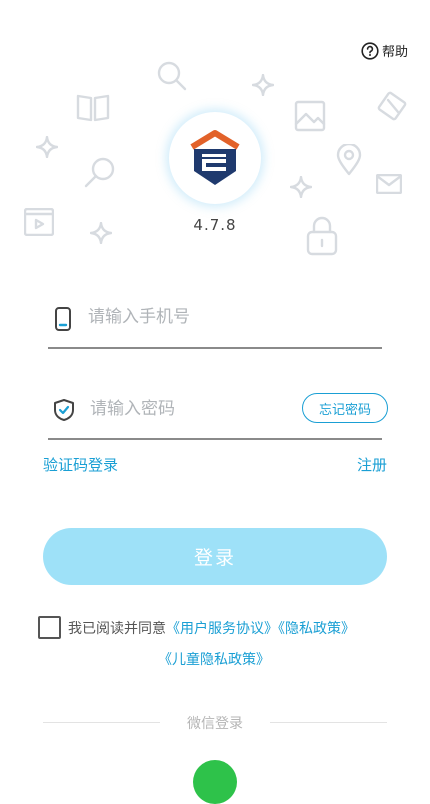 The width and height of the screenshot is (430, 804). What do you see at coordinates (344, 408) in the screenshot?
I see `forgot-password-button: 忘记密码` at bounding box center [344, 408].